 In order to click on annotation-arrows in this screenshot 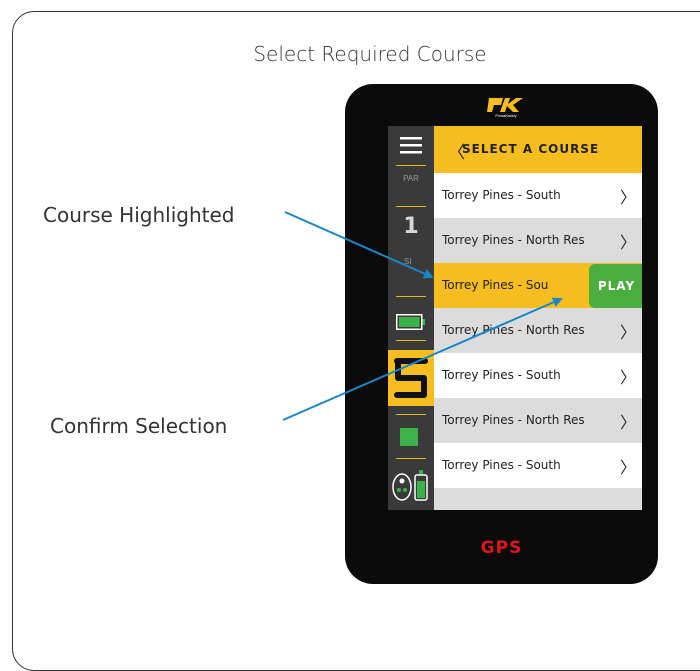, I will do `click(422, 316)`.